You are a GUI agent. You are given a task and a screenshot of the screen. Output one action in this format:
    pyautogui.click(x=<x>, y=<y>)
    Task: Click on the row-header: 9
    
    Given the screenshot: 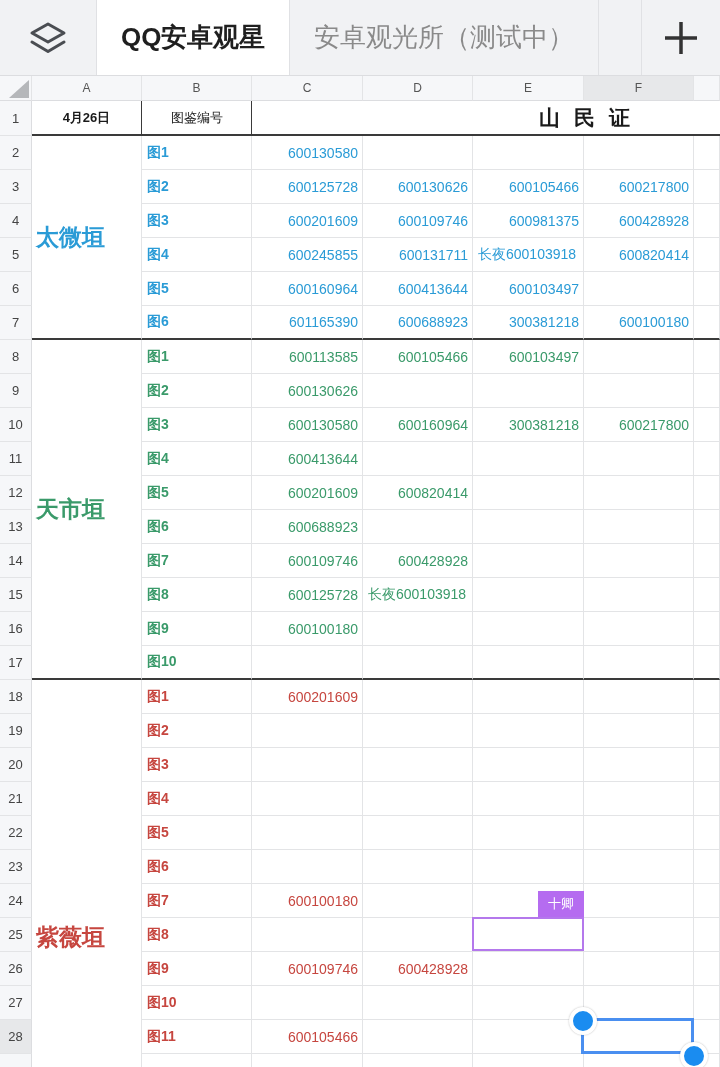 What is the action you would take?
    pyautogui.click(x=16, y=391)
    